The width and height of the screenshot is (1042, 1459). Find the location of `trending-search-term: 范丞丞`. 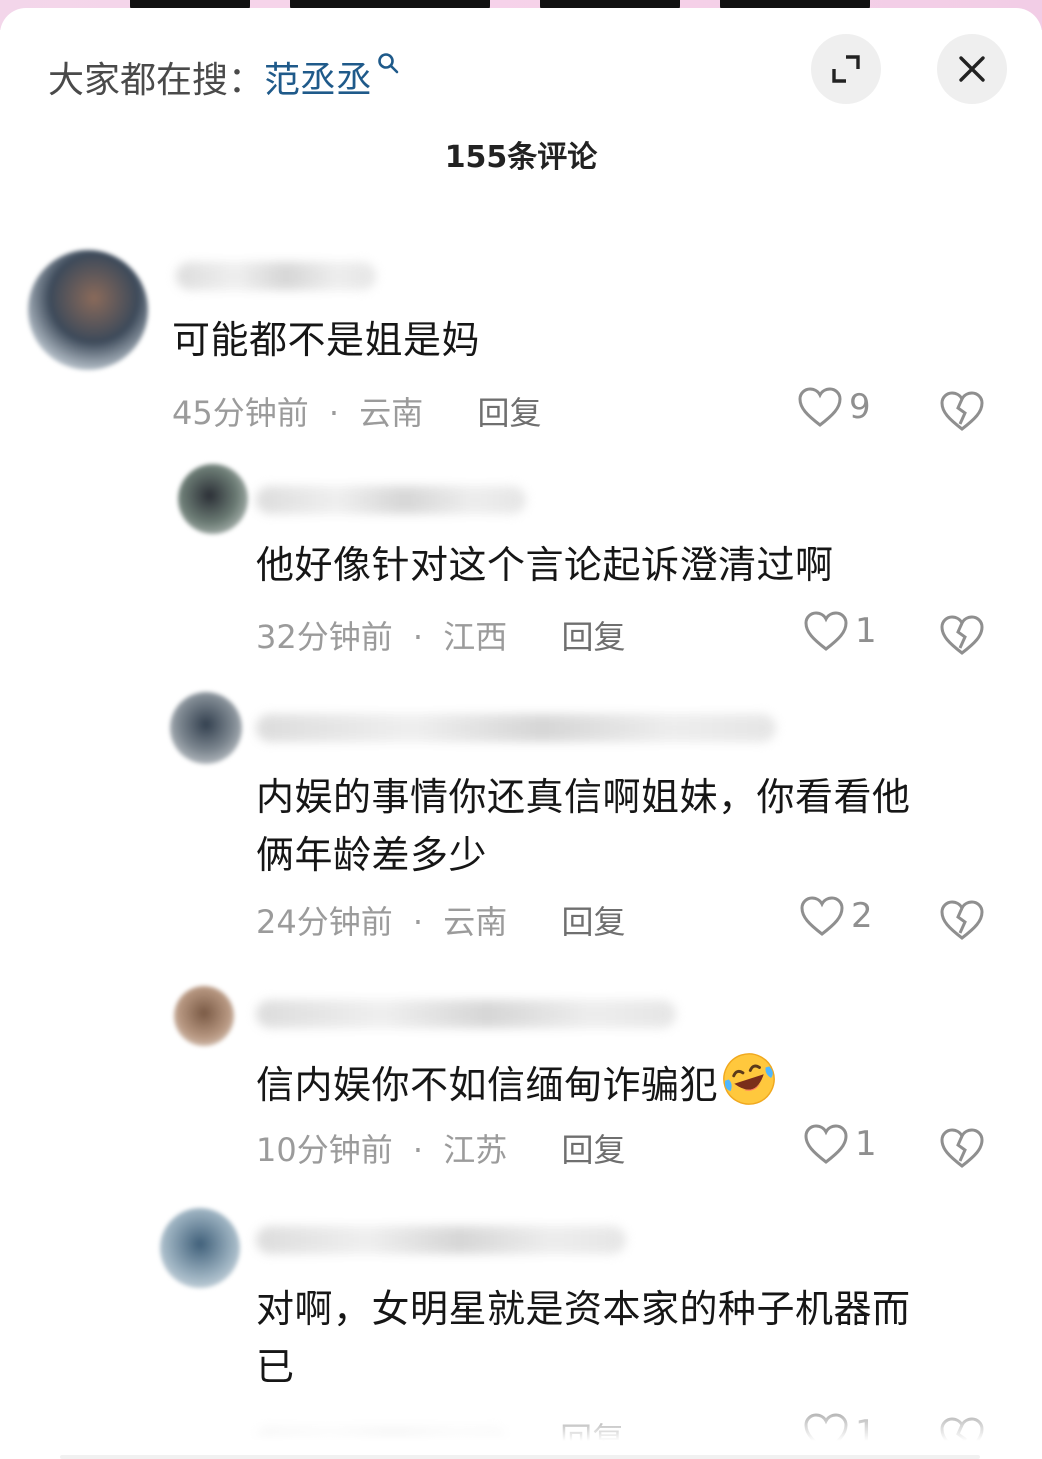

trending-search-term: 范丞丞 is located at coordinates (318, 77).